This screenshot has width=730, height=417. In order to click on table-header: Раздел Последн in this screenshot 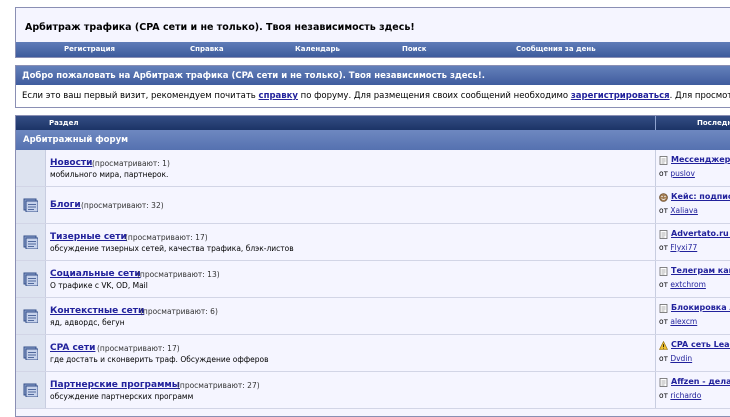, I will do `click(373, 123)`.